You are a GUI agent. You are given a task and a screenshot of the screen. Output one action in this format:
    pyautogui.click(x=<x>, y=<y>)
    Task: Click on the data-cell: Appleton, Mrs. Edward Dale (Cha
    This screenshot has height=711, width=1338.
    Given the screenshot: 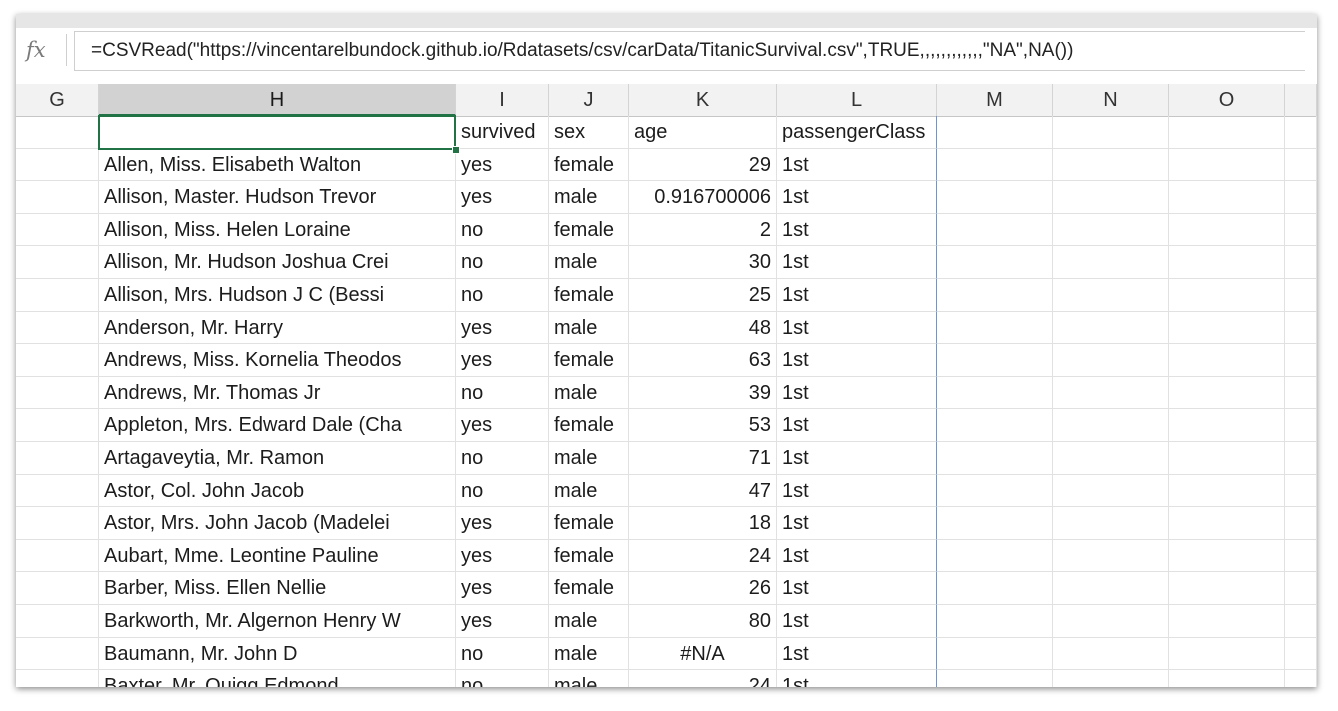 What is the action you would take?
    pyautogui.click(x=277, y=425)
    